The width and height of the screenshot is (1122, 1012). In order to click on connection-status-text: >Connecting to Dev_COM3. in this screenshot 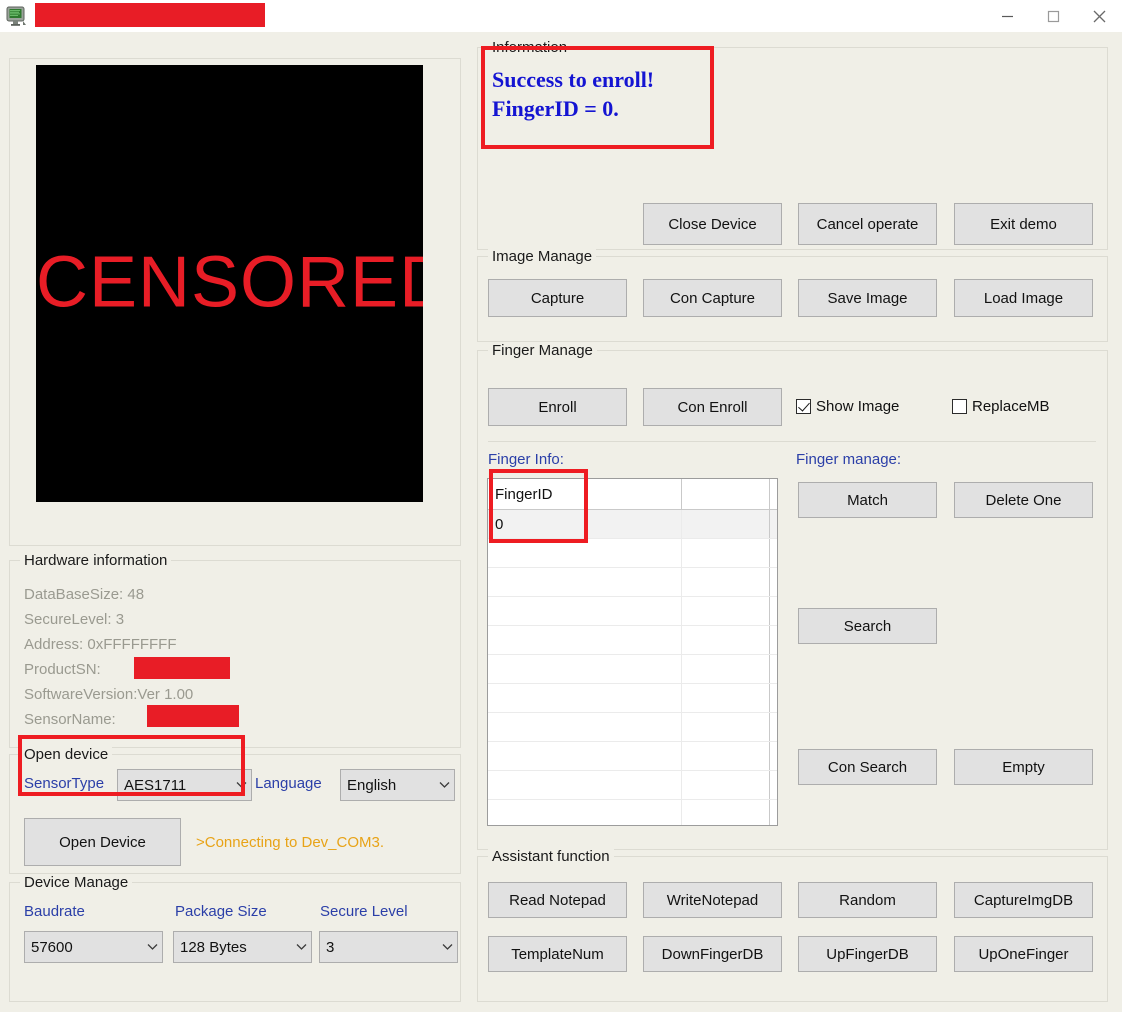, I will do `click(290, 842)`.